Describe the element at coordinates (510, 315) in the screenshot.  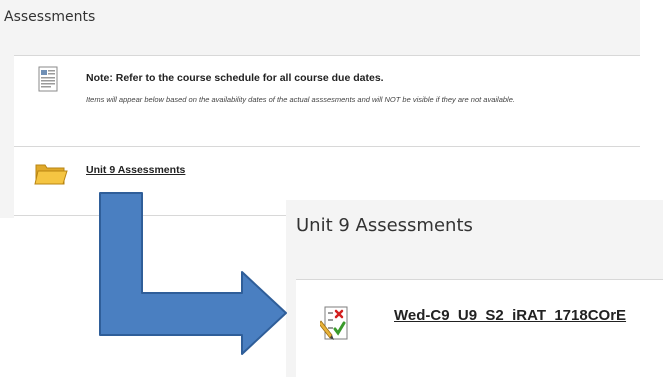
I see `test-link: Wed-C9_U9_S2_iRAT_1718COrE` at that location.